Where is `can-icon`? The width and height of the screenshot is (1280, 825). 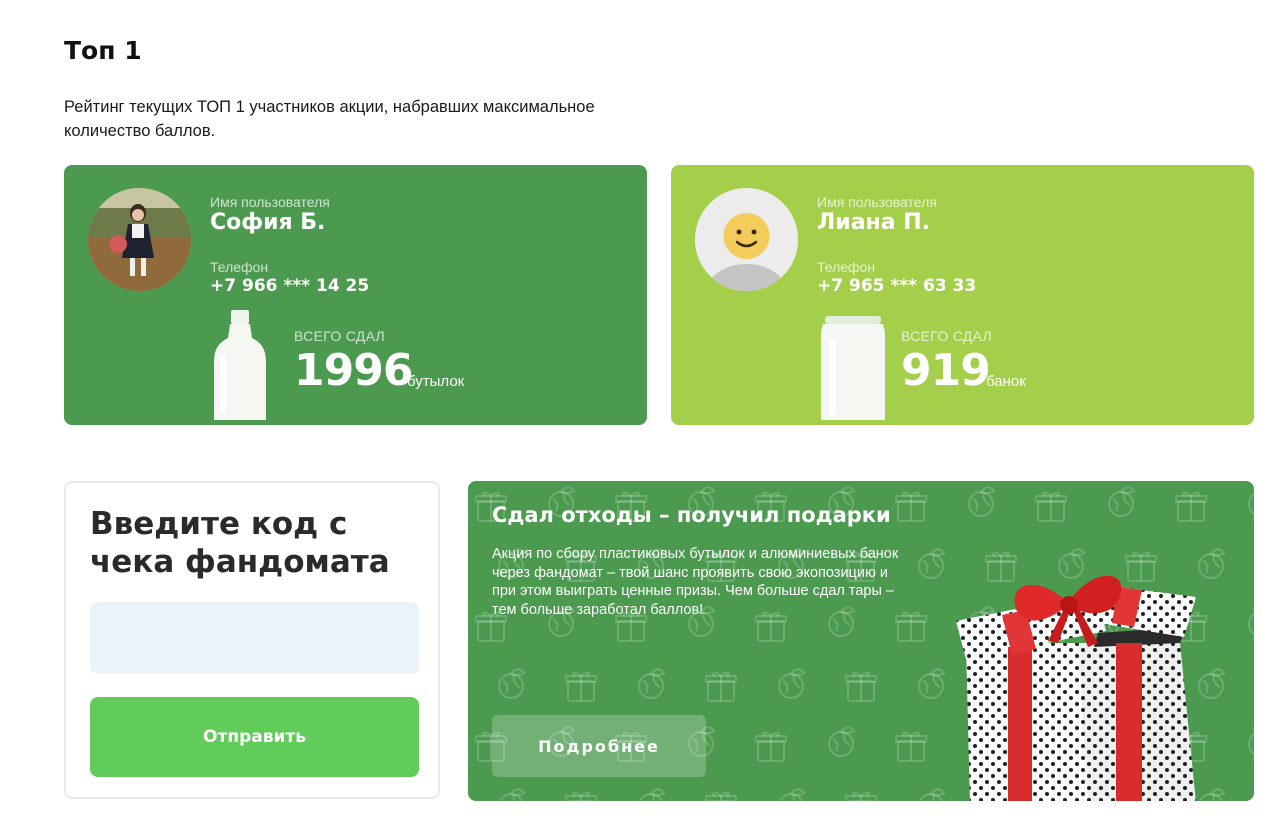
can-icon is located at coordinates (853, 370).